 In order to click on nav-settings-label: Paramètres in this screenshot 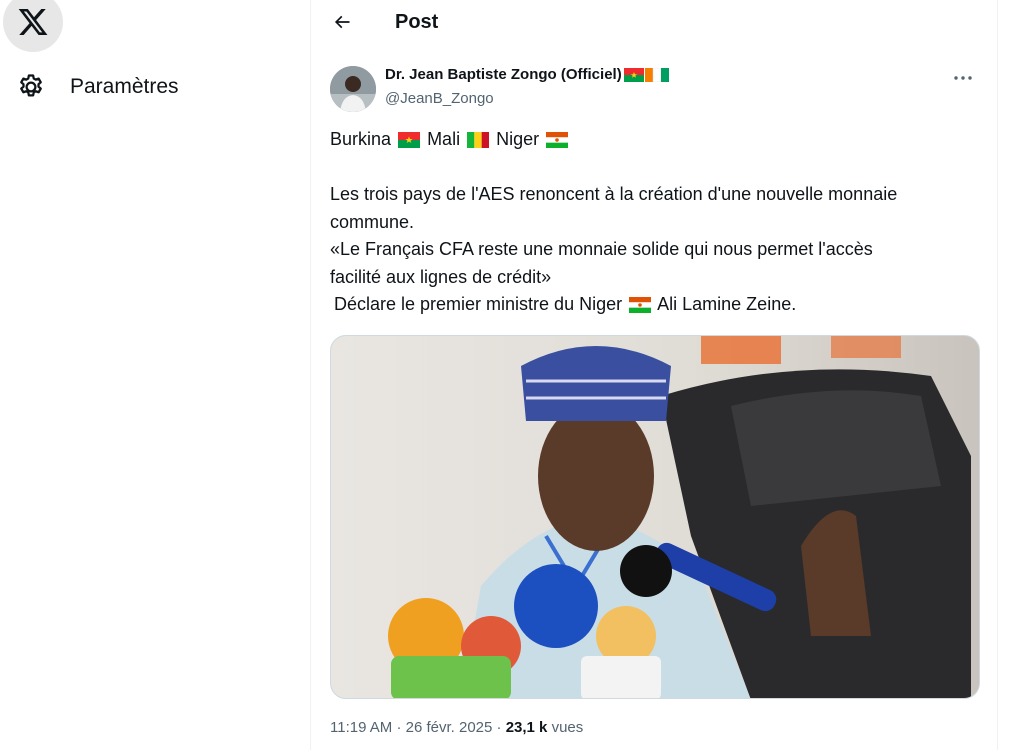, I will do `click(124, 86)`.